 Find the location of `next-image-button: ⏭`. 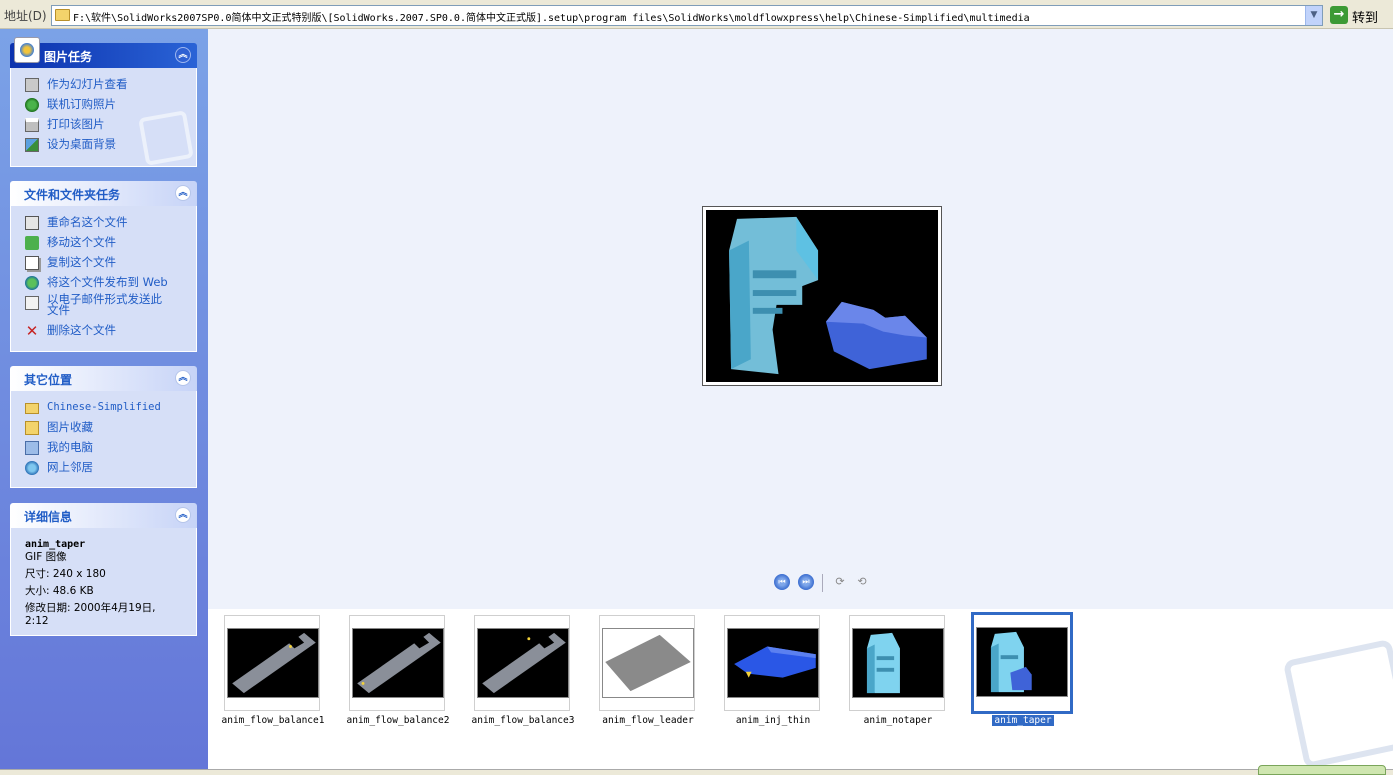

next-image-button: ⏭ is located at coordinates (806, 582).